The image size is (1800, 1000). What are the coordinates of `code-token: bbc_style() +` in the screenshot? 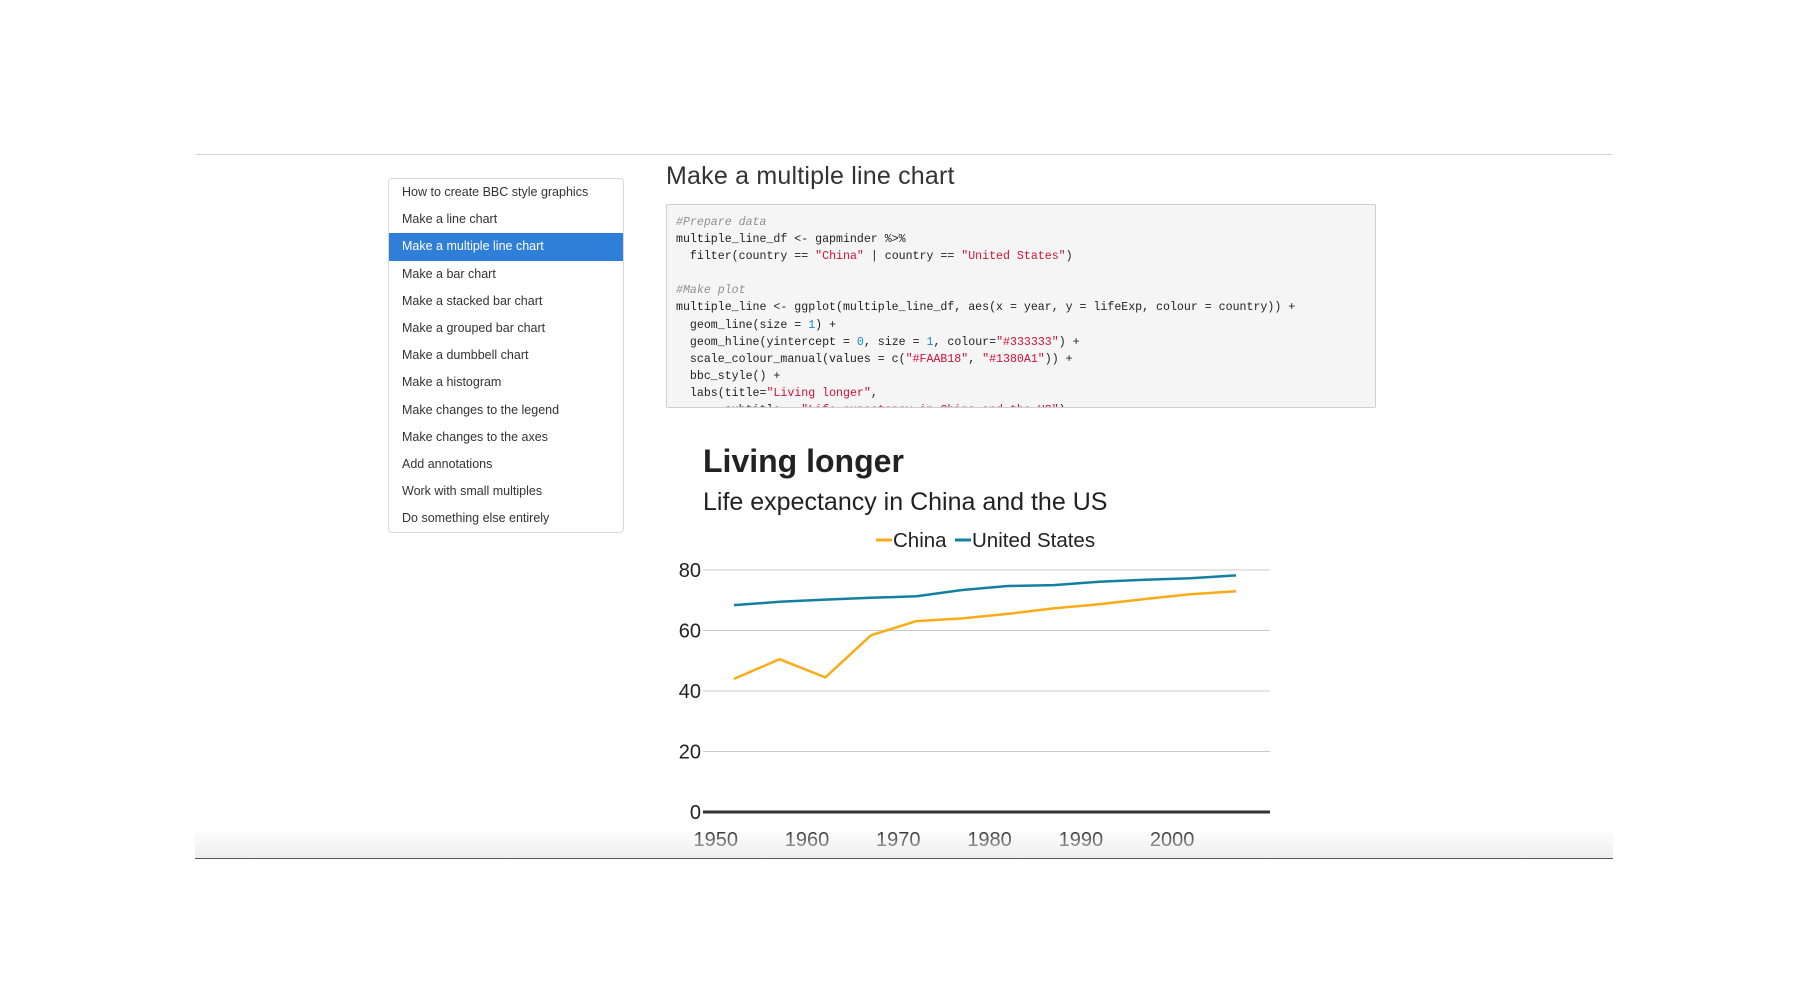 It's located at (728, 376).